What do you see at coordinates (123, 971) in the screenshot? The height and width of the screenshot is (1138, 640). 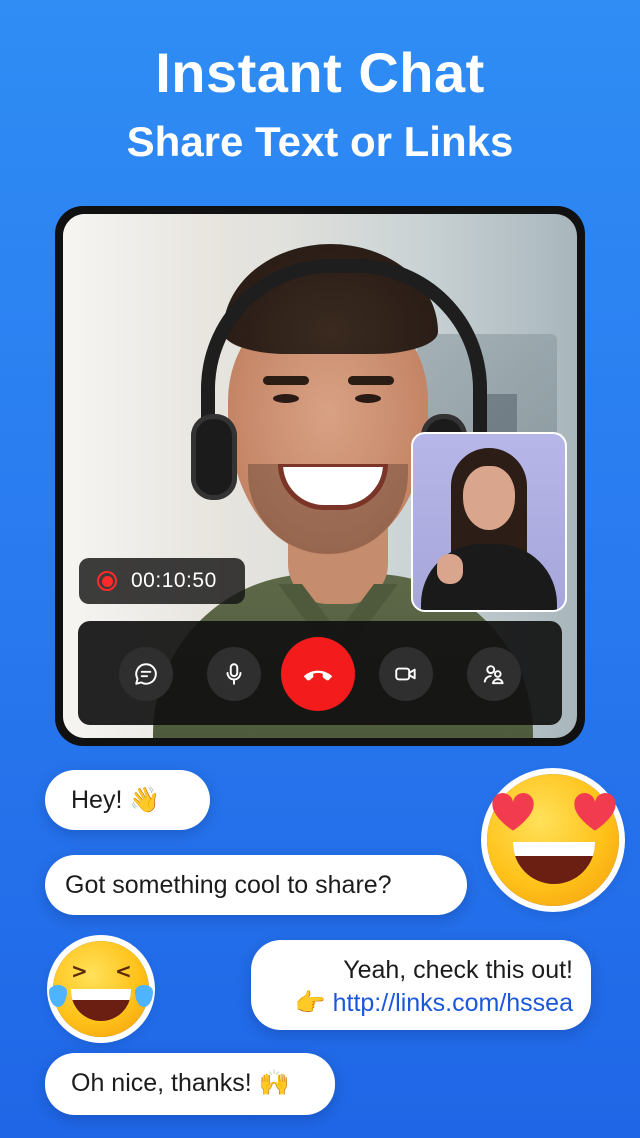 I see `laughing-right-eye: <` at bounding box center [123, 971].